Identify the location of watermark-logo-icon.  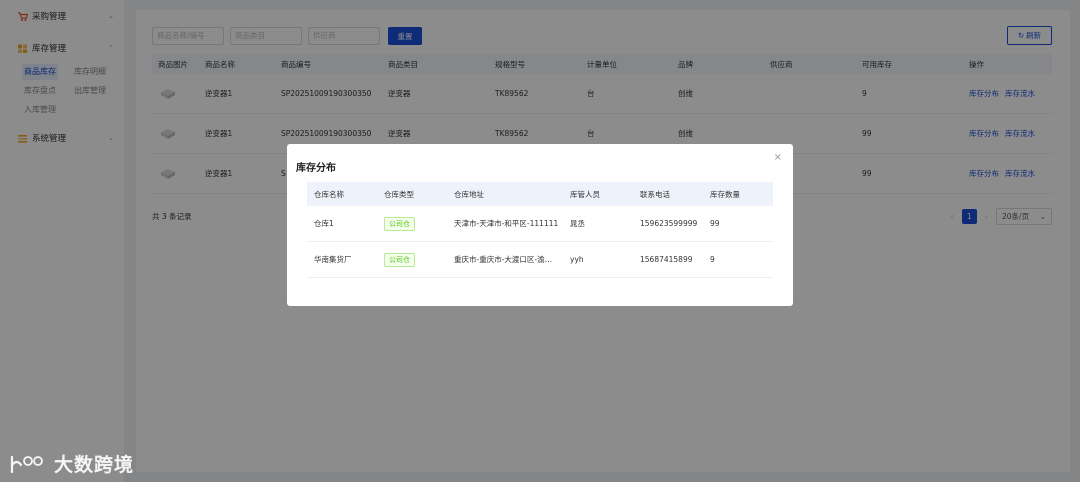
(26, 464).